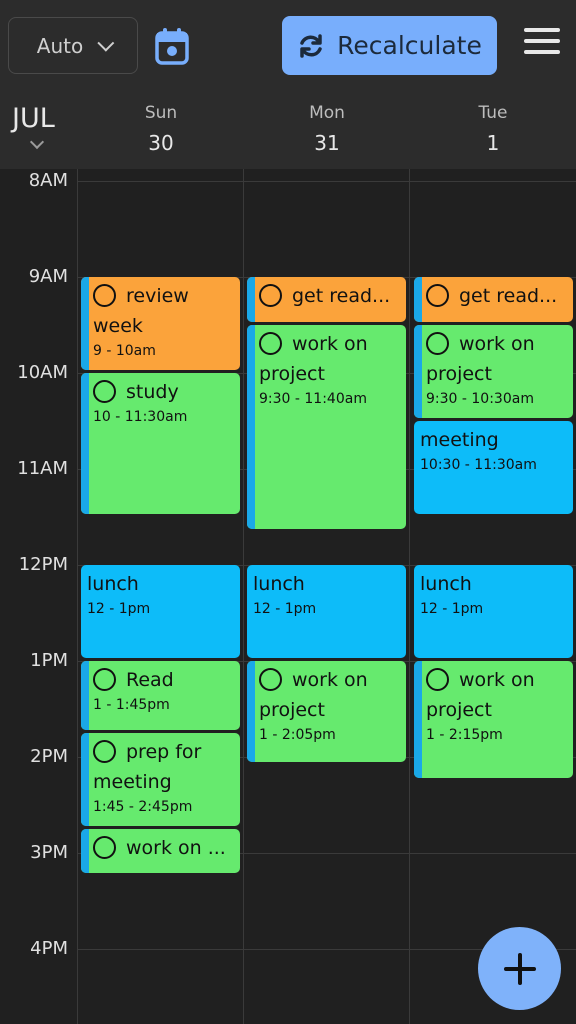  What do you see at coordinates (327, 129) in the screenshot?
I see `day-header-mon: Mon 31` at bounding box center [327, 129].